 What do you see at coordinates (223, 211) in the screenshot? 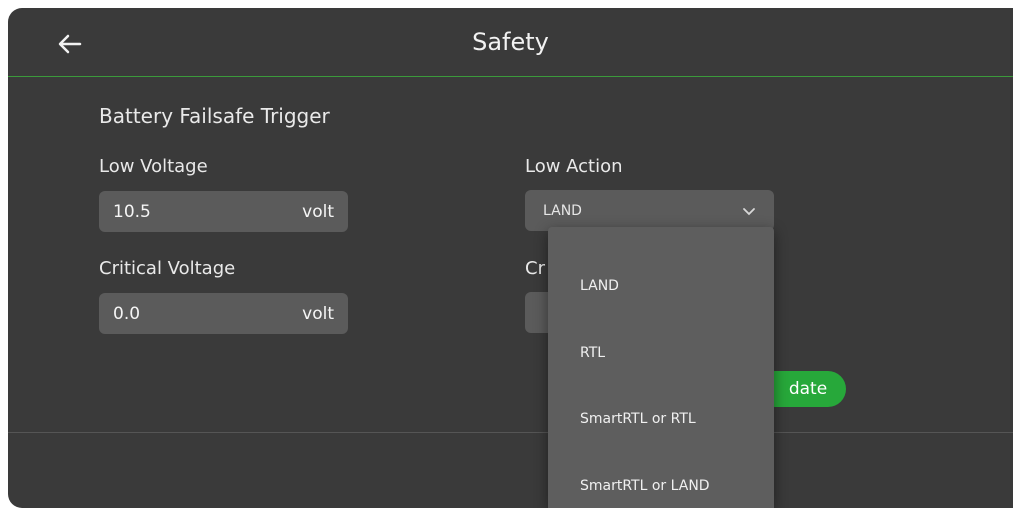
I see `low-voltage-input: 10.5 volt` at bounding box center [223, 211].